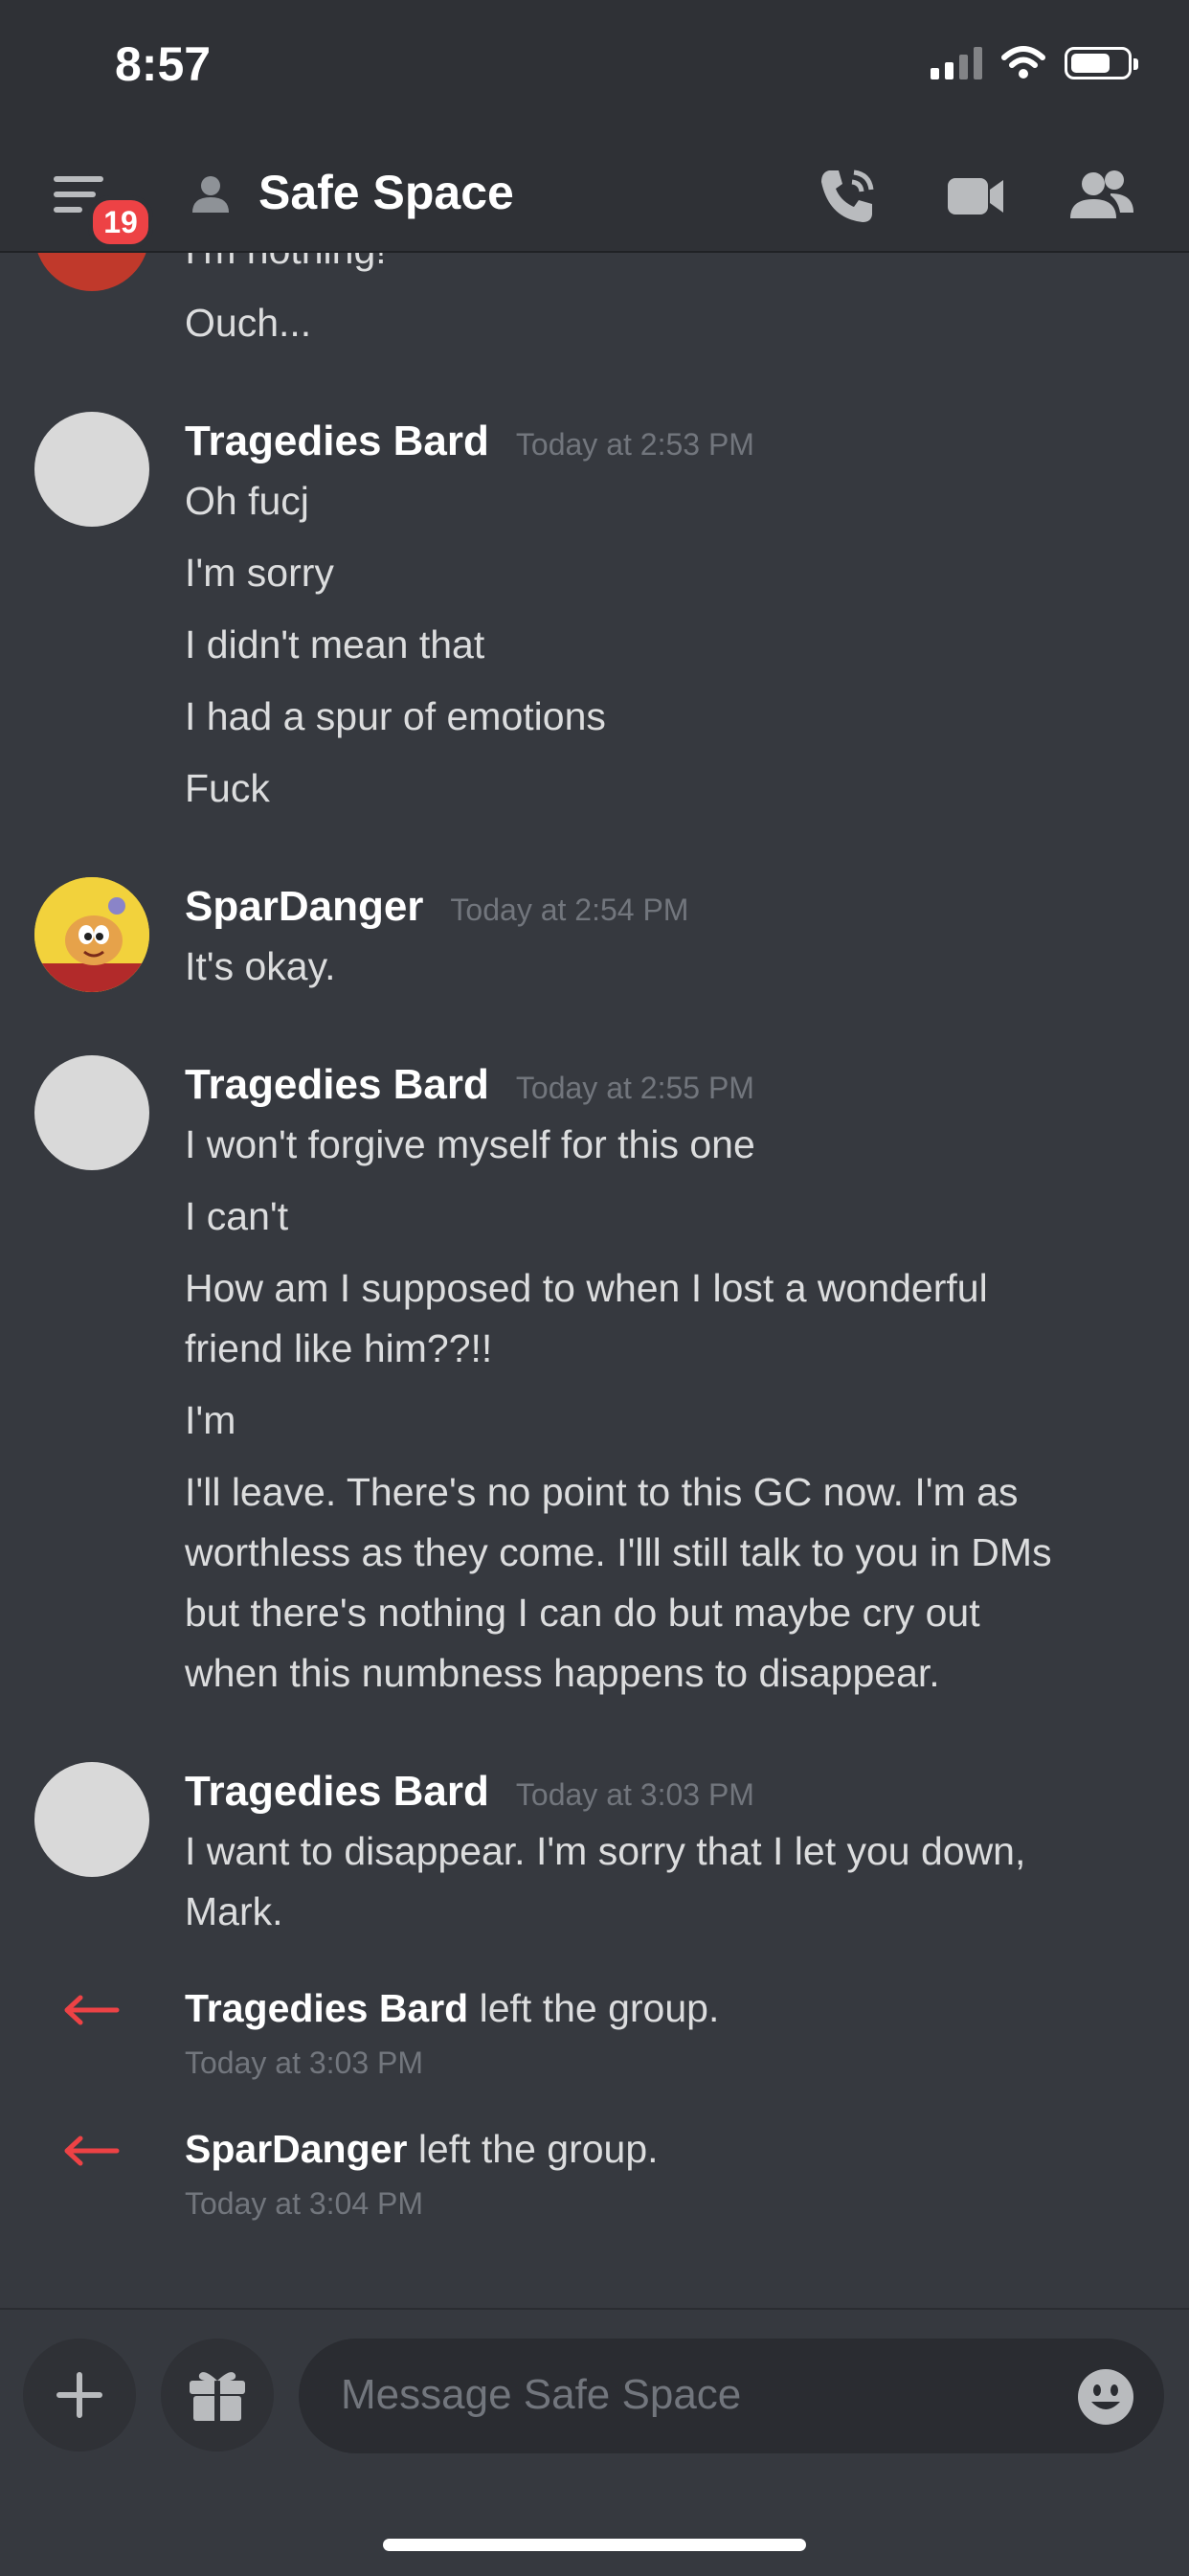 This screenshot has width=1189, height=2576. I want to click on channel-title: Safe Space, so click(386, 192).